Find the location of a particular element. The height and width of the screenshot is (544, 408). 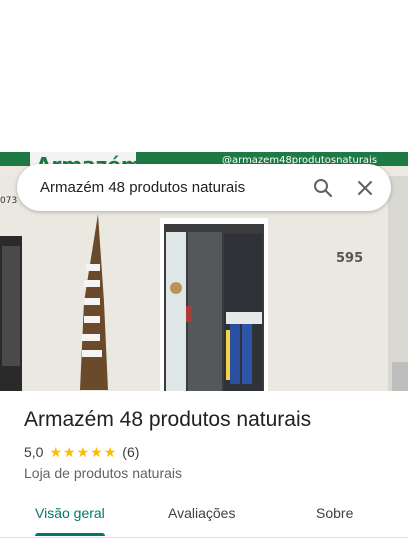

place-title: Armazém 48 produtos naturais is located at coordinates (168, 419).